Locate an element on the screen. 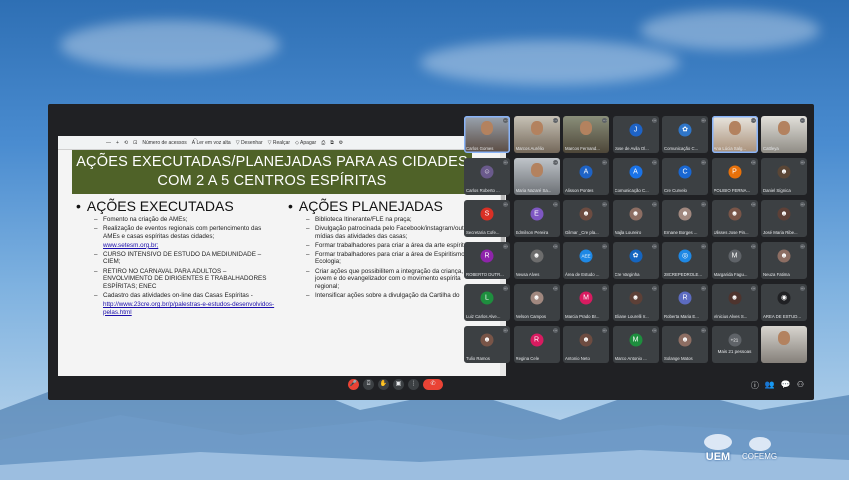  people-icon: 👥 is located at coordinates (770, 385).